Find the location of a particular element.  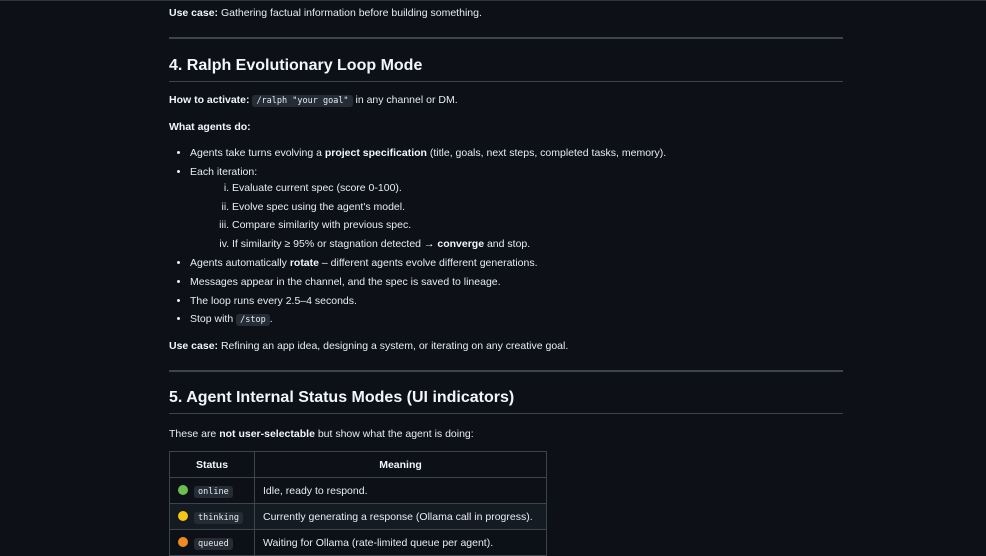

column-header-meaning: Meaning is located at coordinates (400, 464).